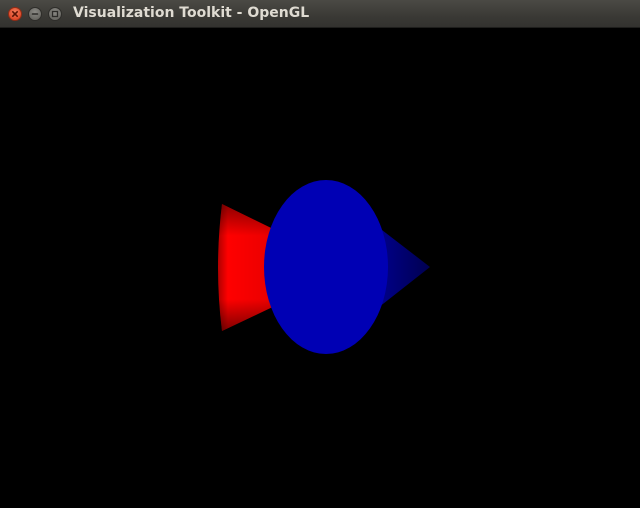  I want to click on close-icon, so click(15, 14).